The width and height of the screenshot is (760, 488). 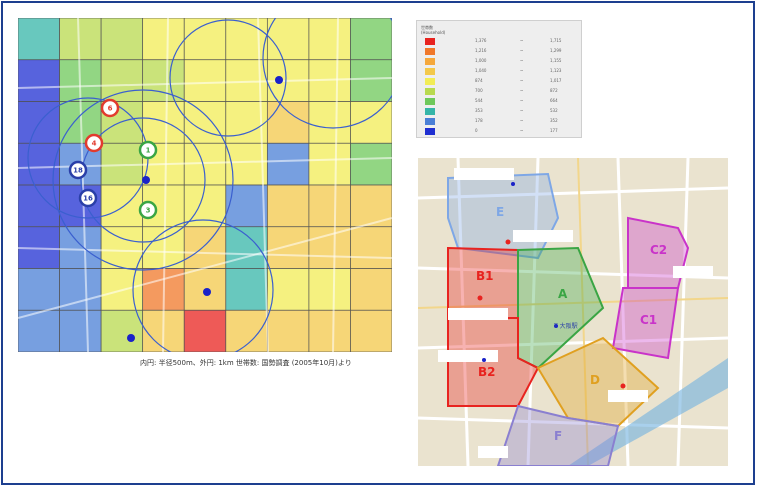 What do you see at coordinates (556, 60) in the screenshot?
I see `legend-high: 1,155` at bounding box center [556, 60].